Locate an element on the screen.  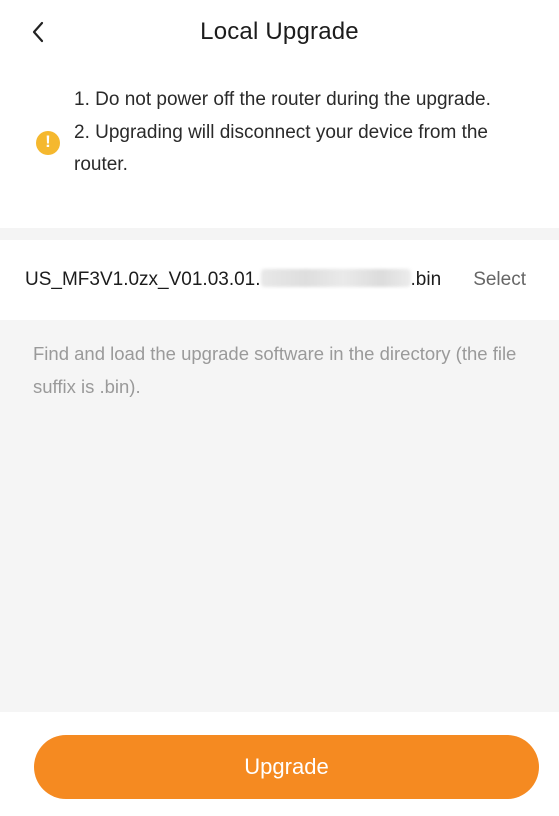
file-name: US_MF3V1.0zx_V01.03.01. .bin is located at coordinates (233, 280).